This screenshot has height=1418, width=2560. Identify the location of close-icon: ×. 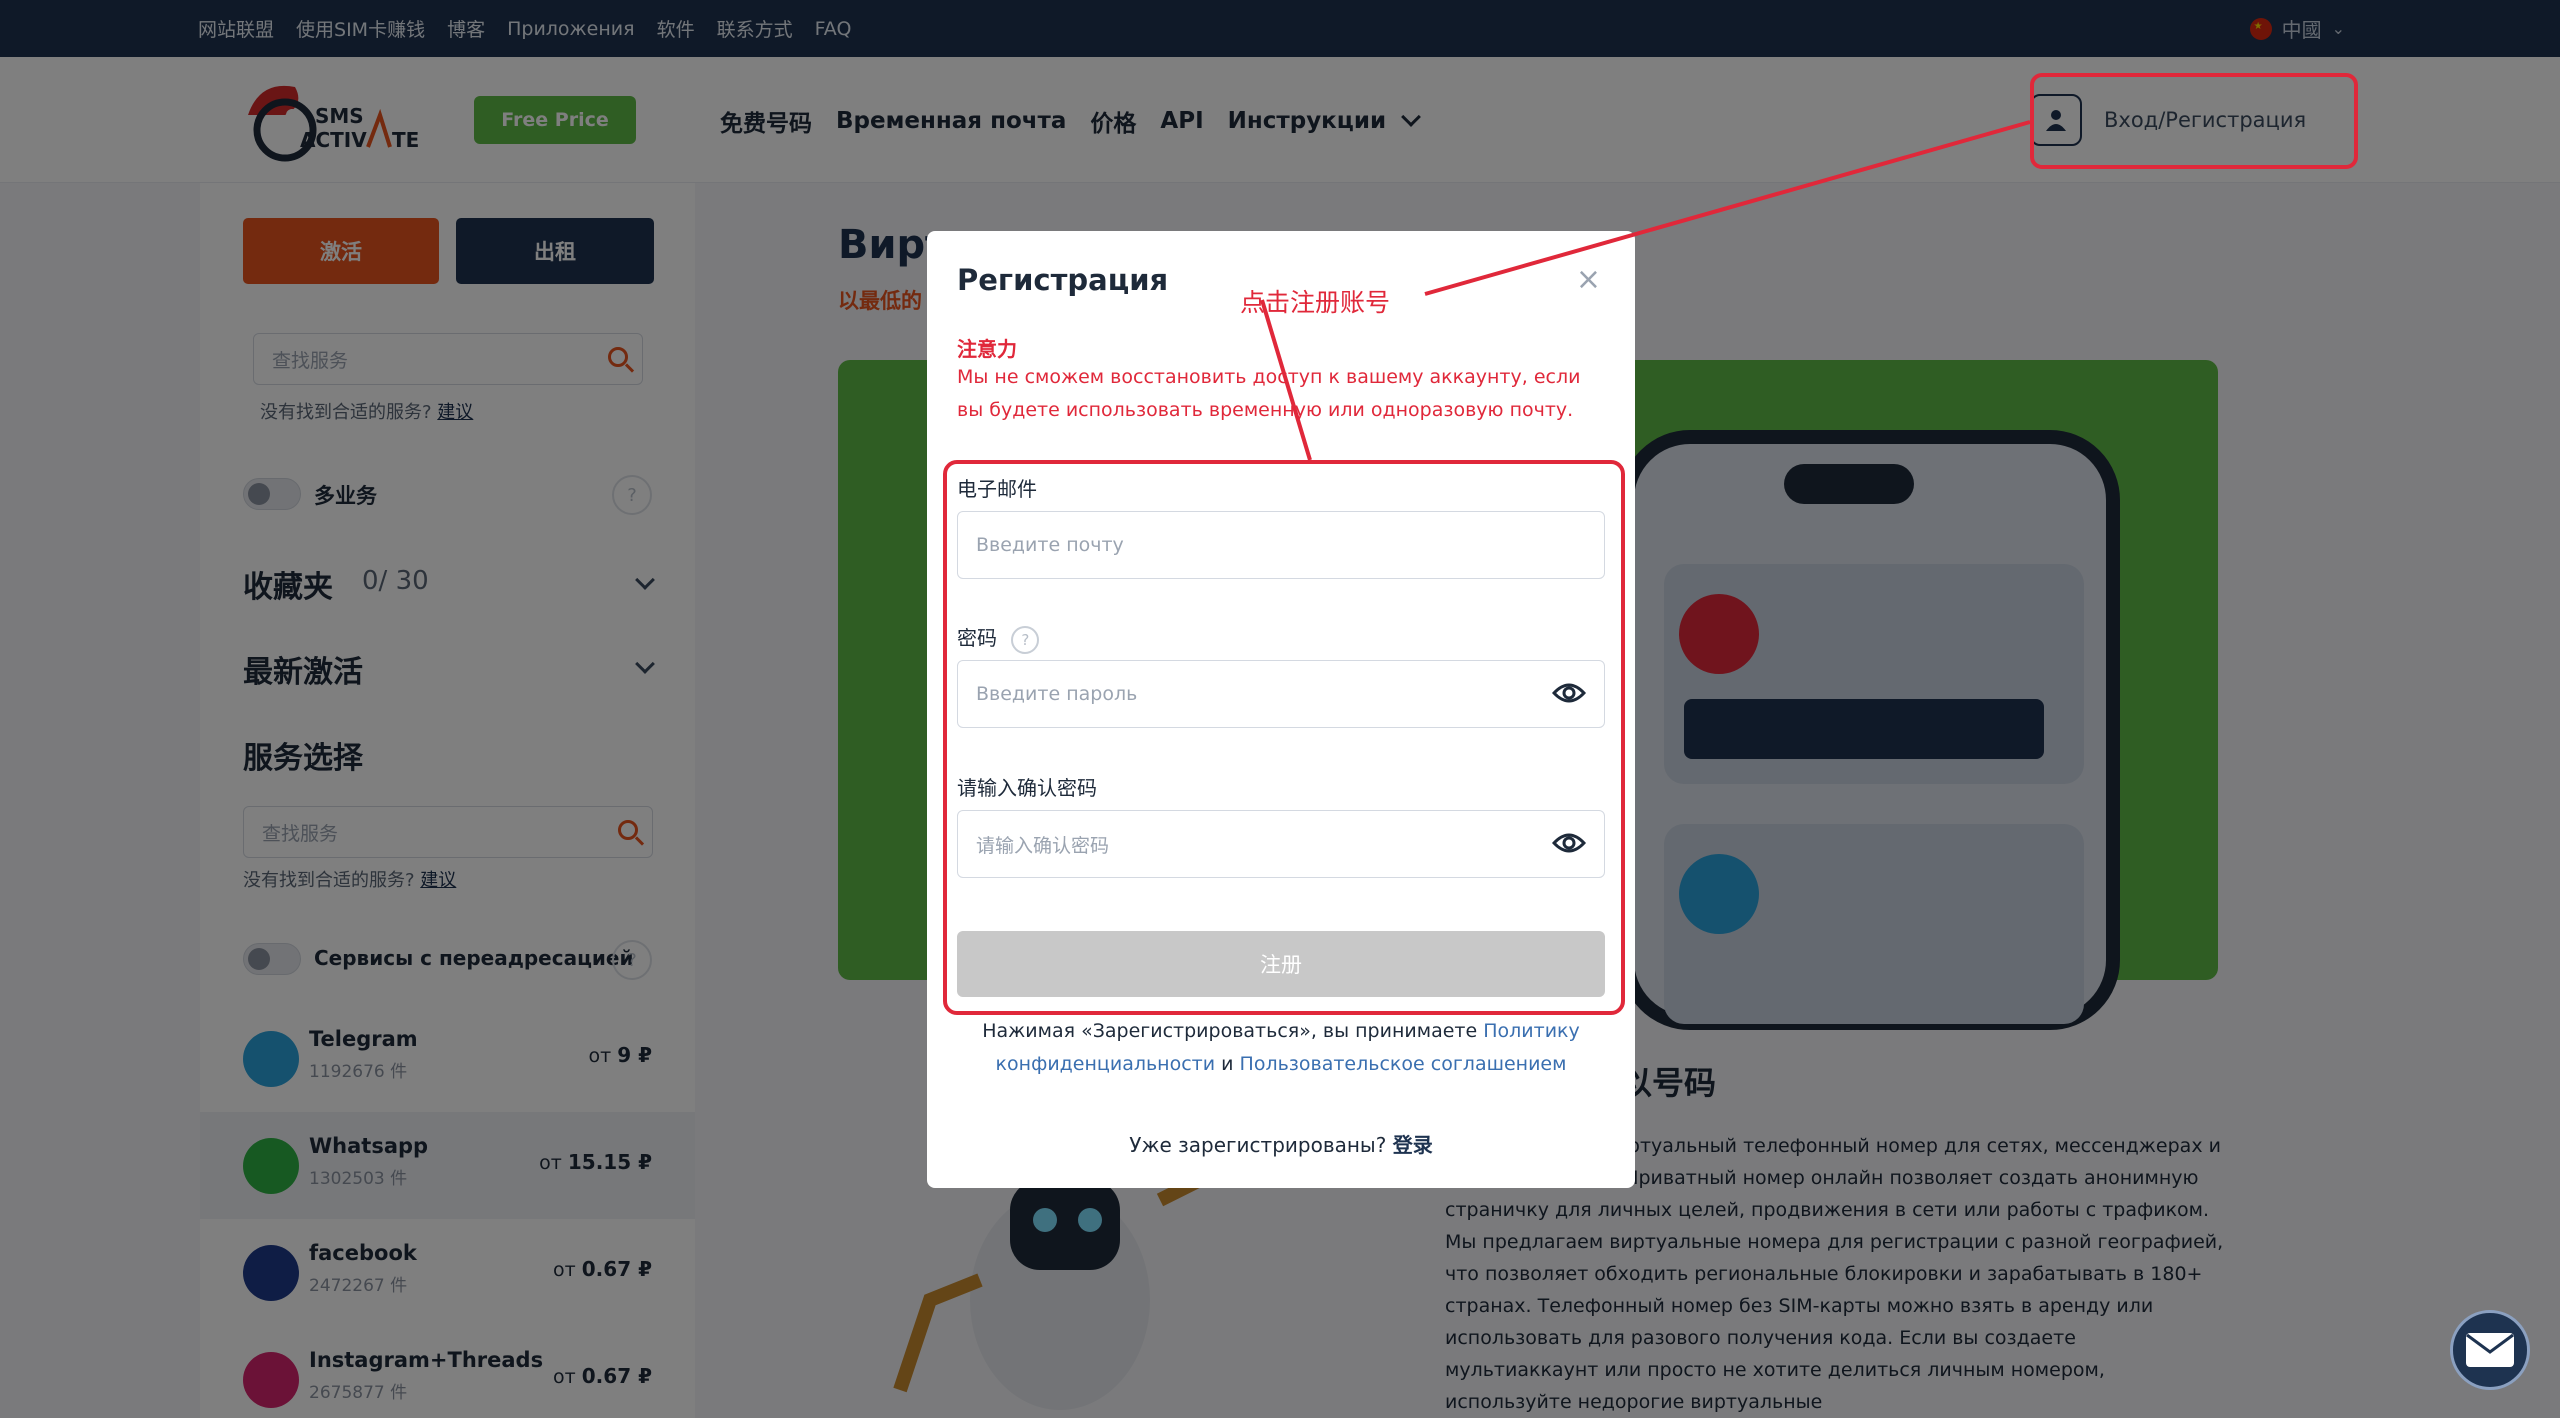
(1588, 280).